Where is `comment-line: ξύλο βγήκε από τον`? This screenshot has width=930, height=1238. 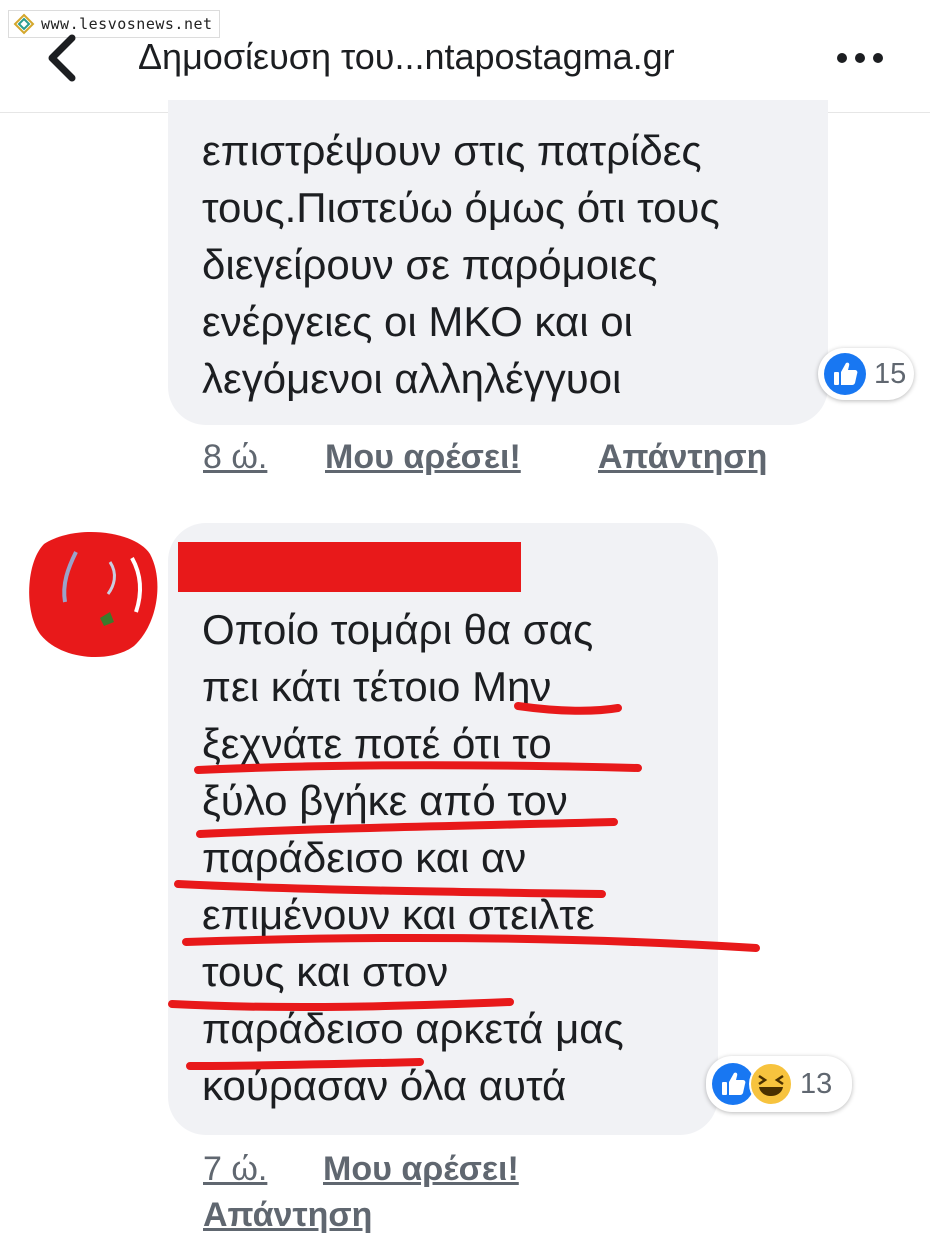 comment-line: ξύλο βγήκε από τον is located at coordinates (385, 800).